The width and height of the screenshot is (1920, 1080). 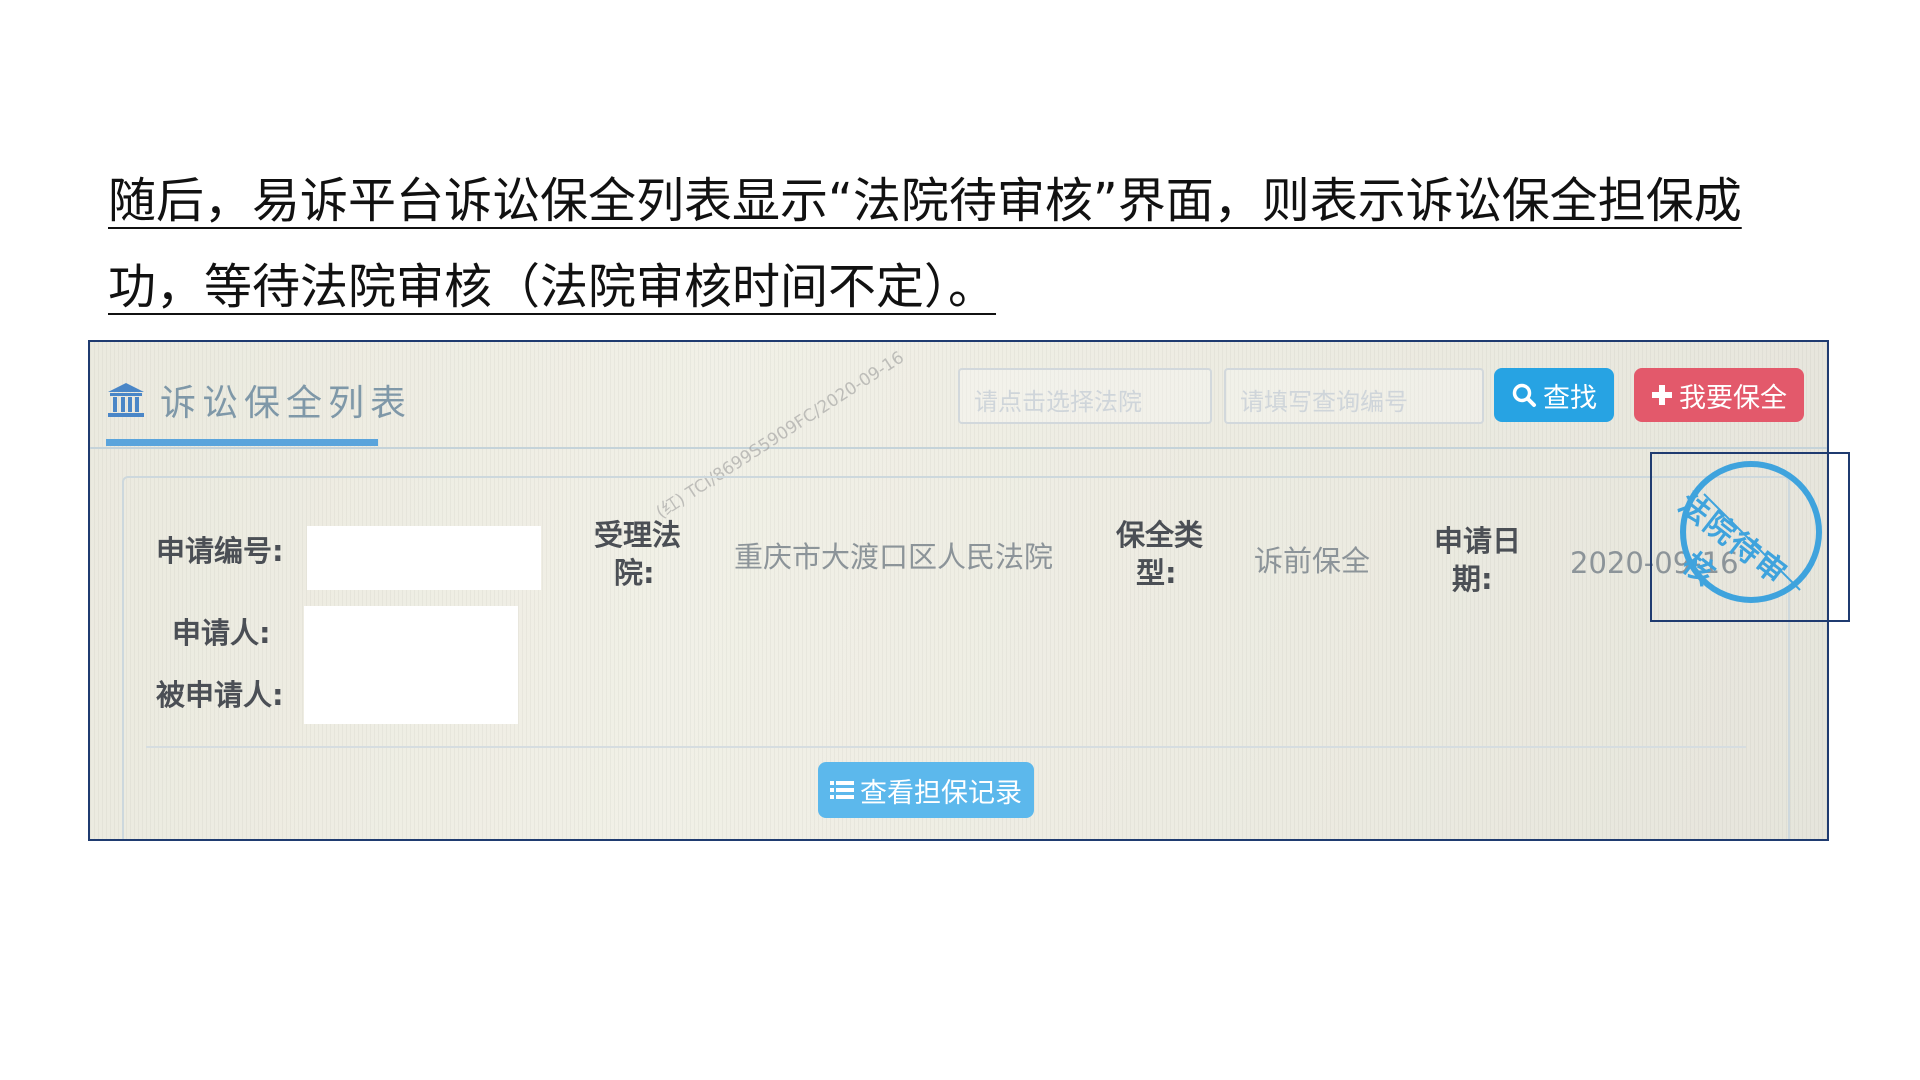 What do you see at coordinates (634, 573) in the screenshot?
I see `court-label-line2: 院:` at bounding box center [634, 573].